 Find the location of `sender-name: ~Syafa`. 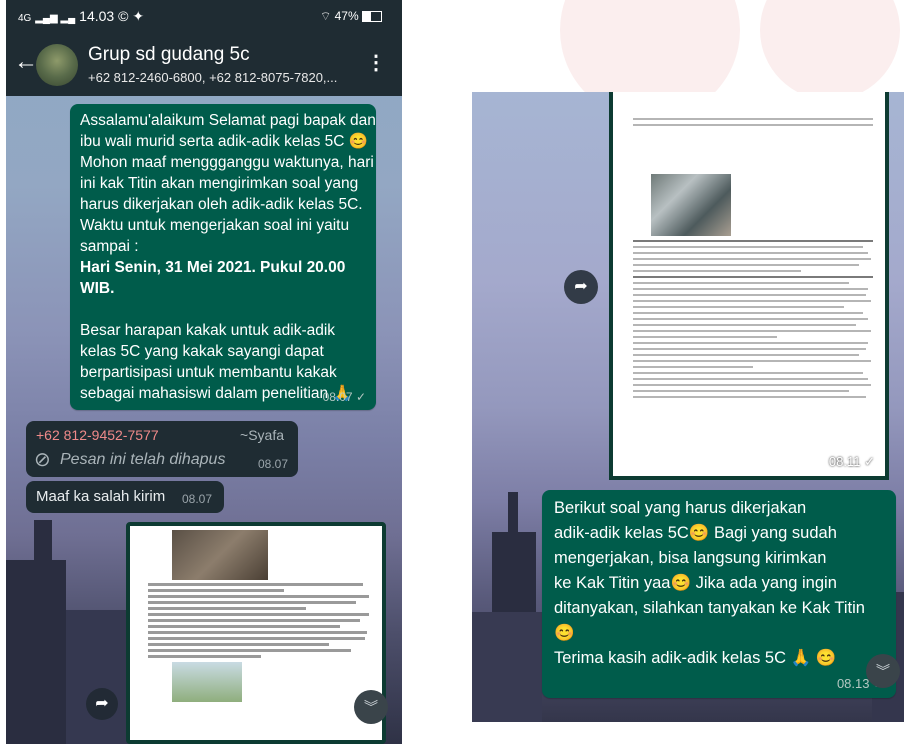

sender-name: ~Syafa is located at coordinates (262, 435).